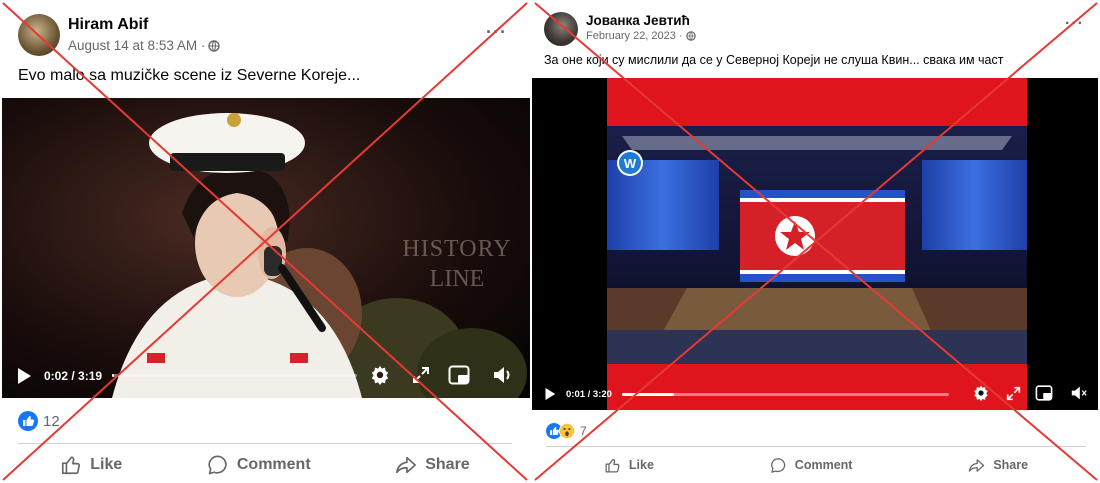 This screenshot has width=1100, height=483. What do you see at coordinates (136, 45) in the screenshot?
I see `post-date: August 14 at 8:53 AM ·` at bounding box center [136, 45].